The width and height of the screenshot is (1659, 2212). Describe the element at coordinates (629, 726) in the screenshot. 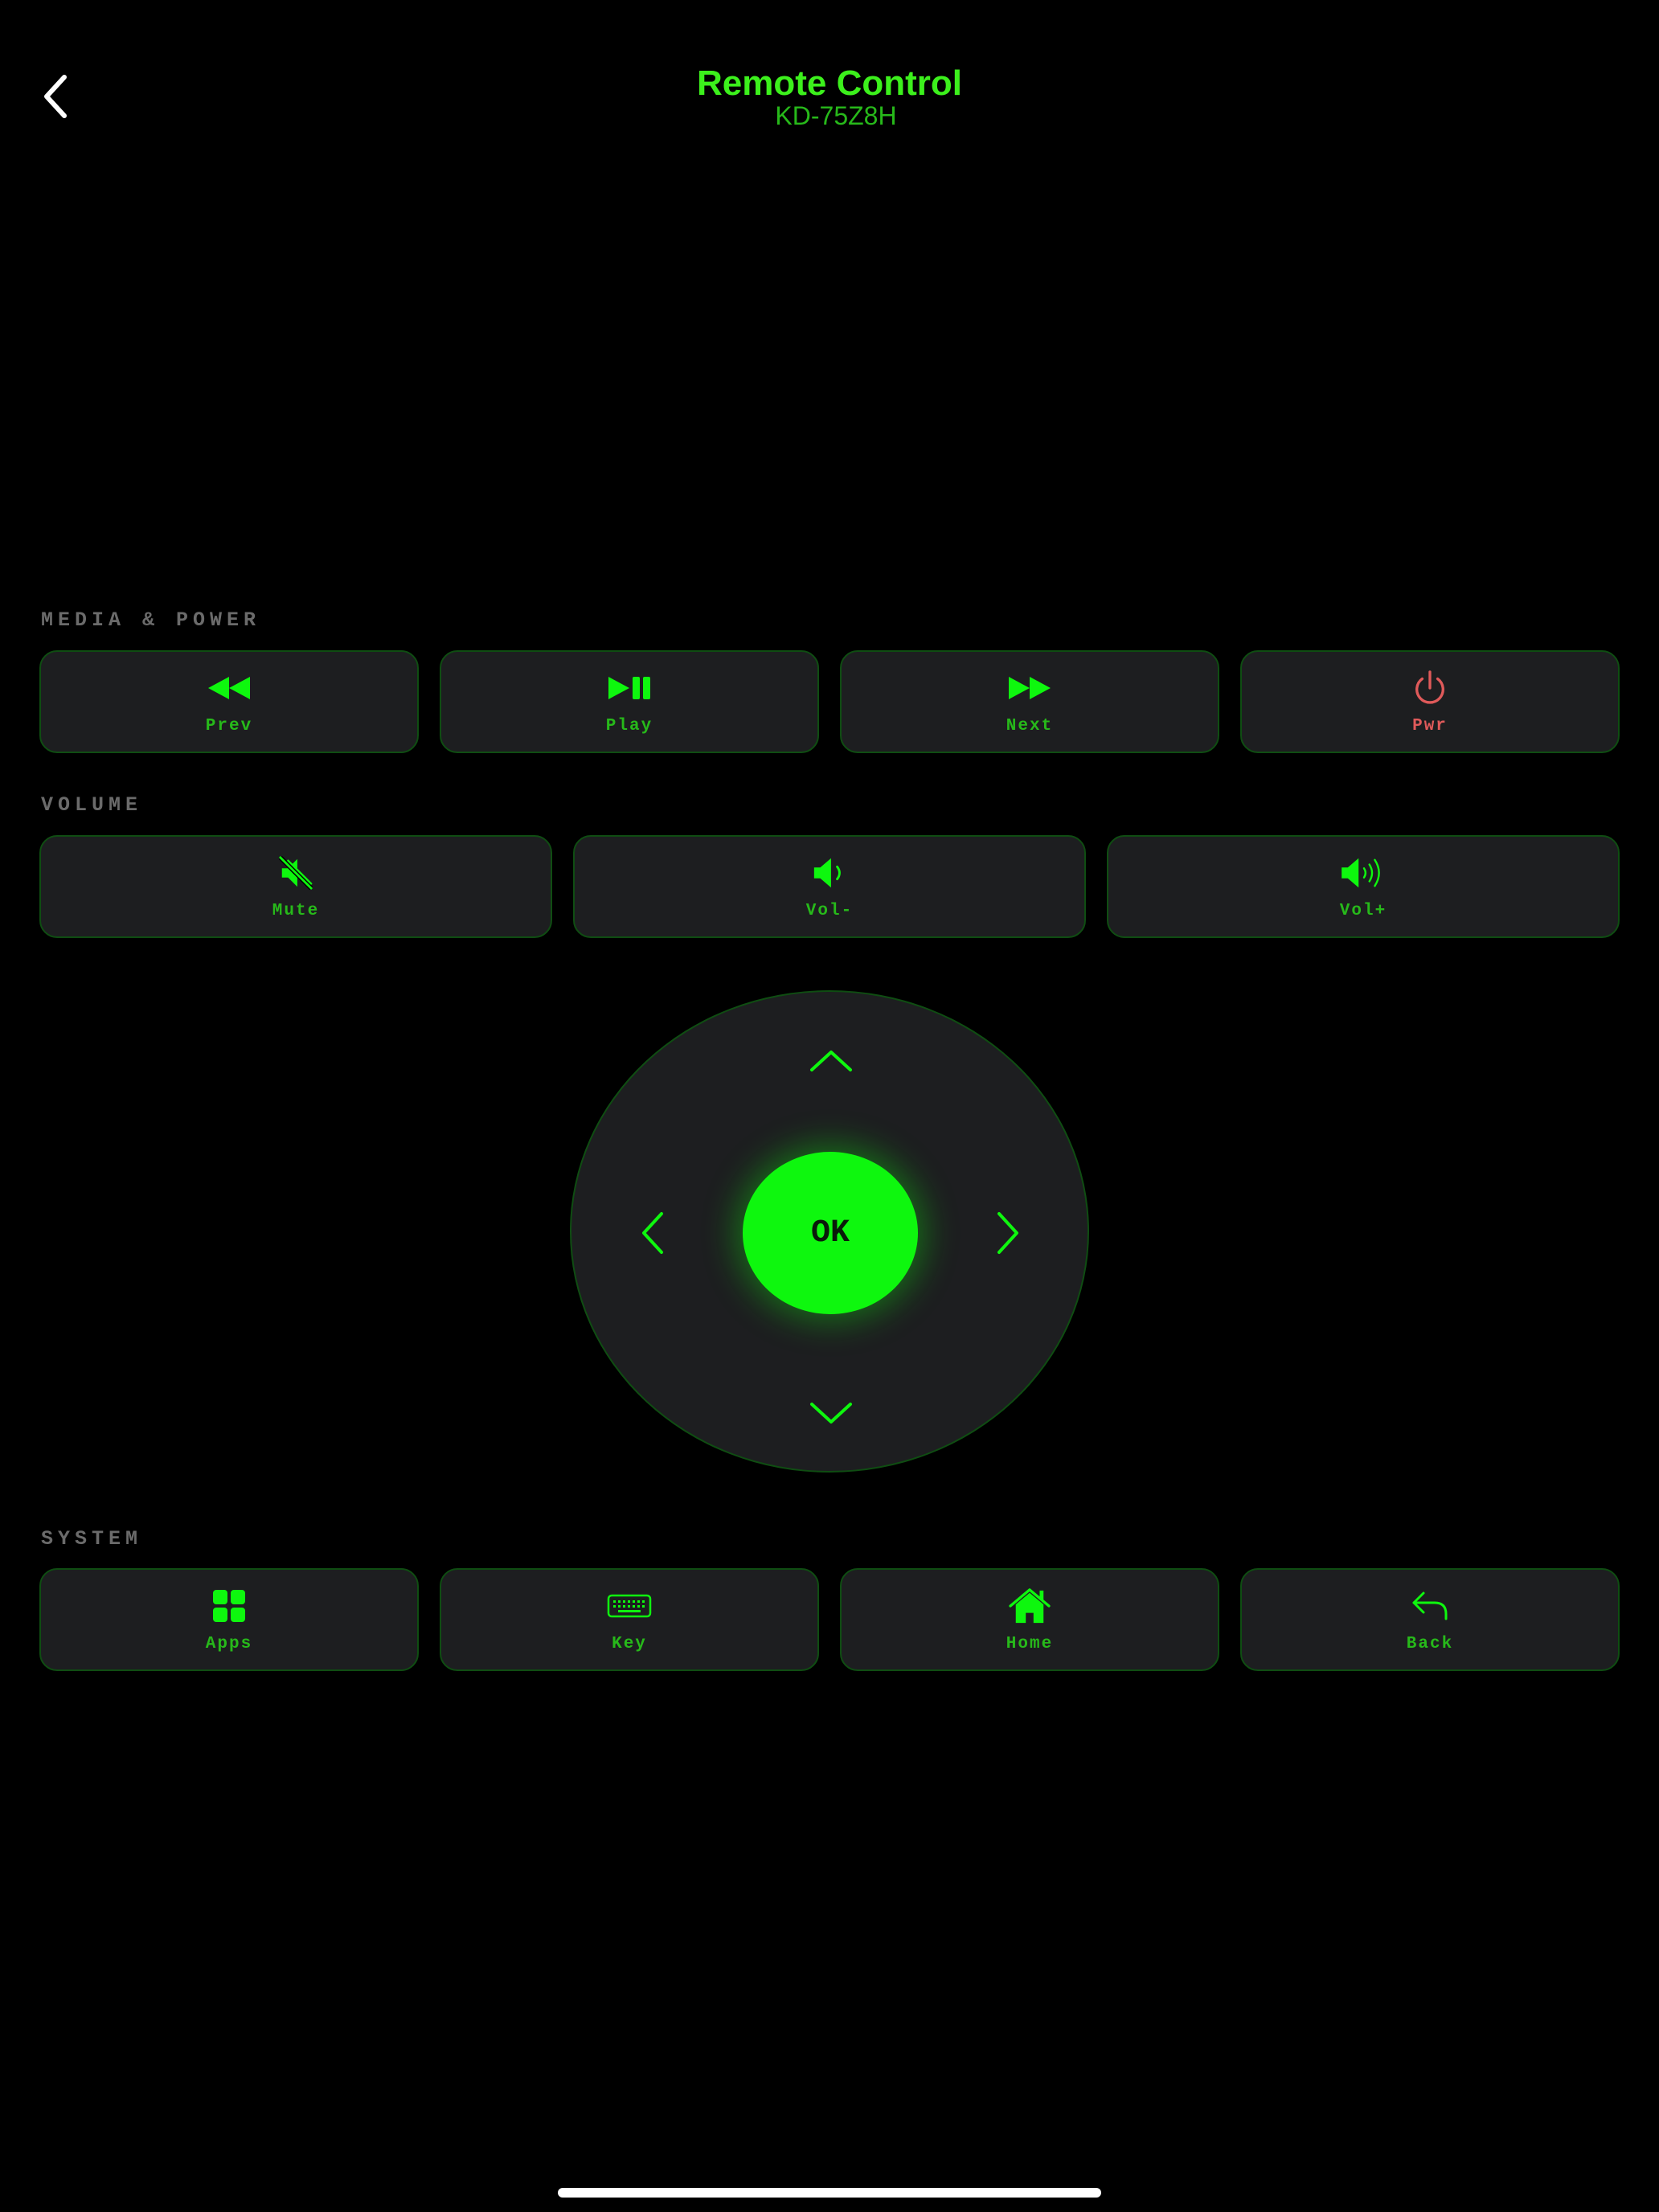

I see `play-label: Play` at that location.